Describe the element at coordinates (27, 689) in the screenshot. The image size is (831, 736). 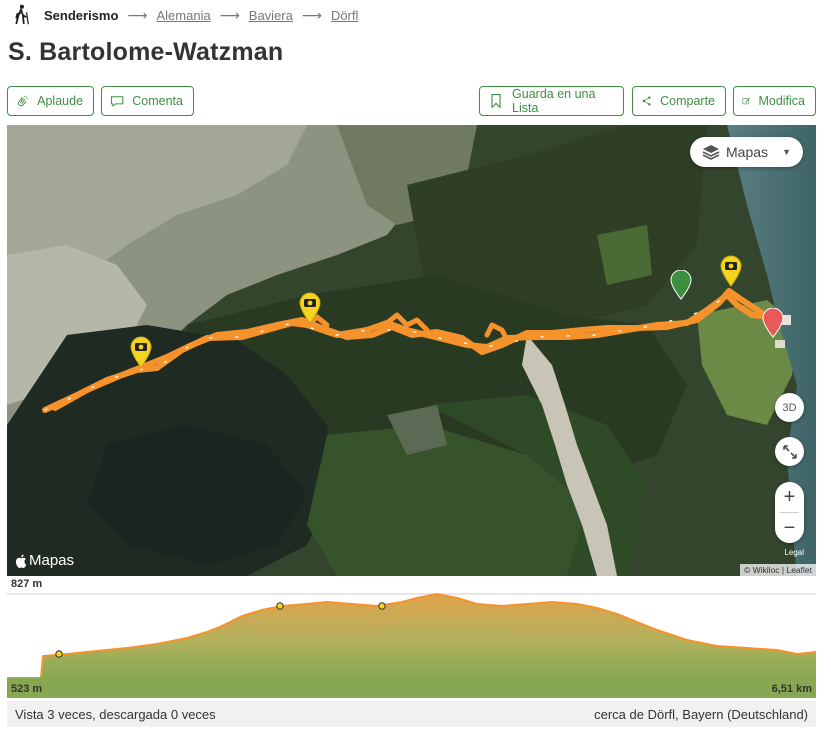
I see `elevation-min-label: 523 m` at that location.